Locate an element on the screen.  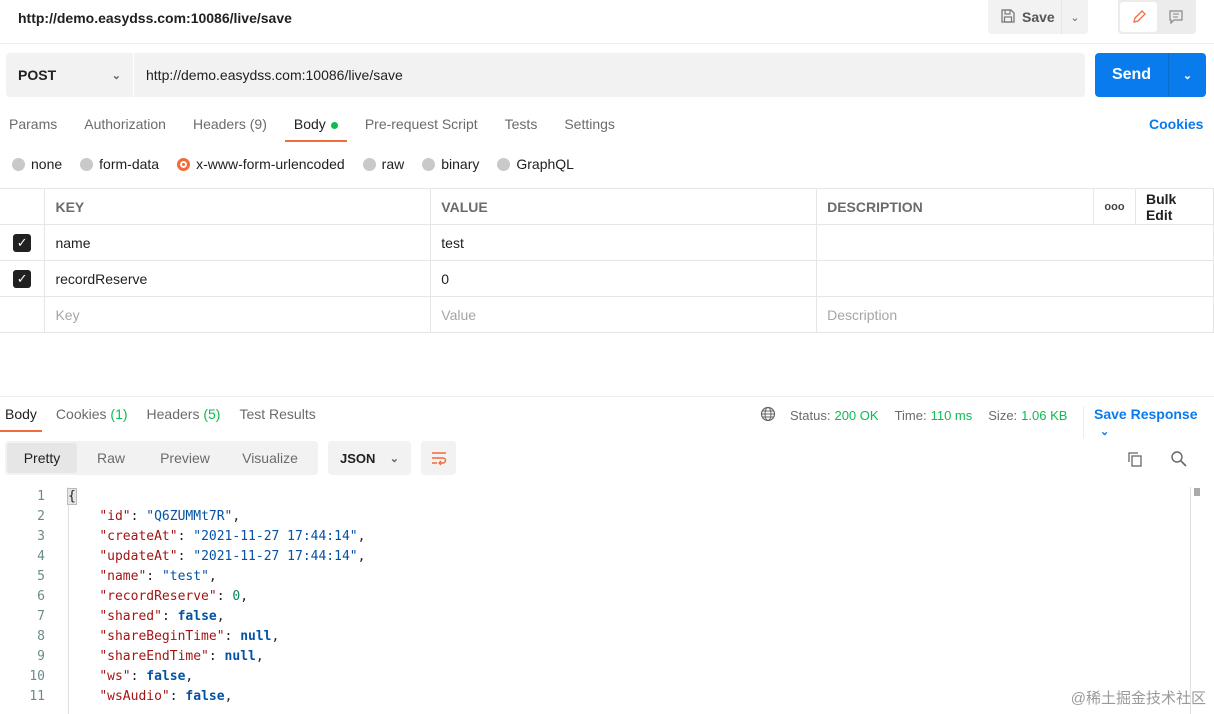
value-input: Value is located at coordinates (624, 314).